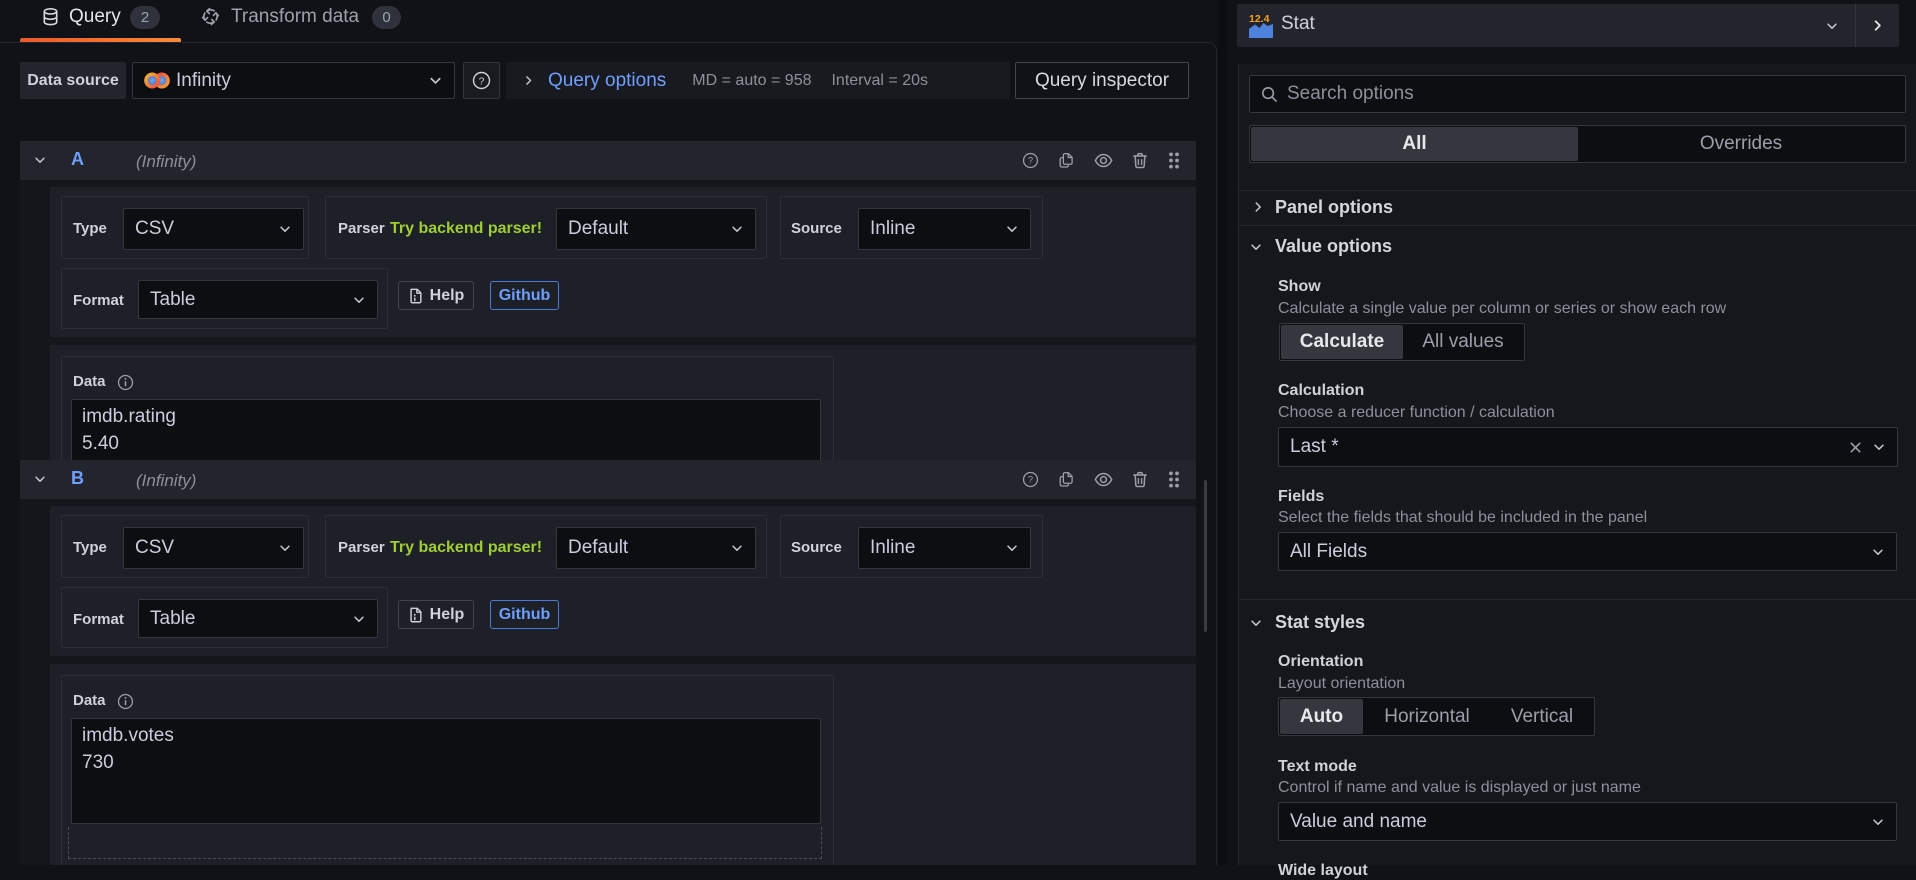  I want to click on svg-text: 12.4, so click(1259, 19).